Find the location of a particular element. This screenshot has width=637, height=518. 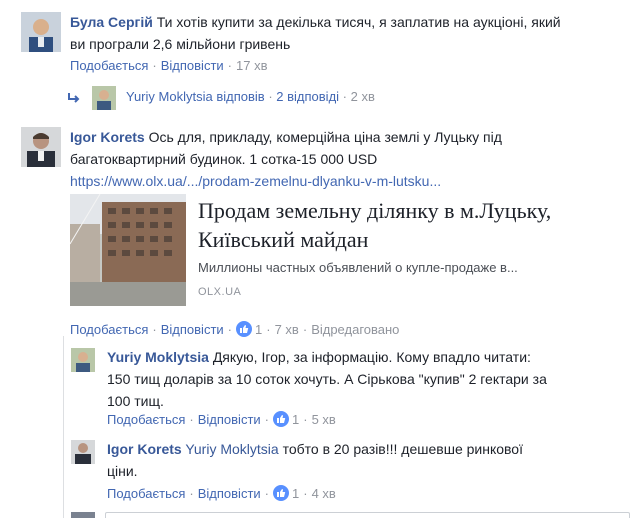

timestamp: 5 хв is located at coordinates (324, 419).